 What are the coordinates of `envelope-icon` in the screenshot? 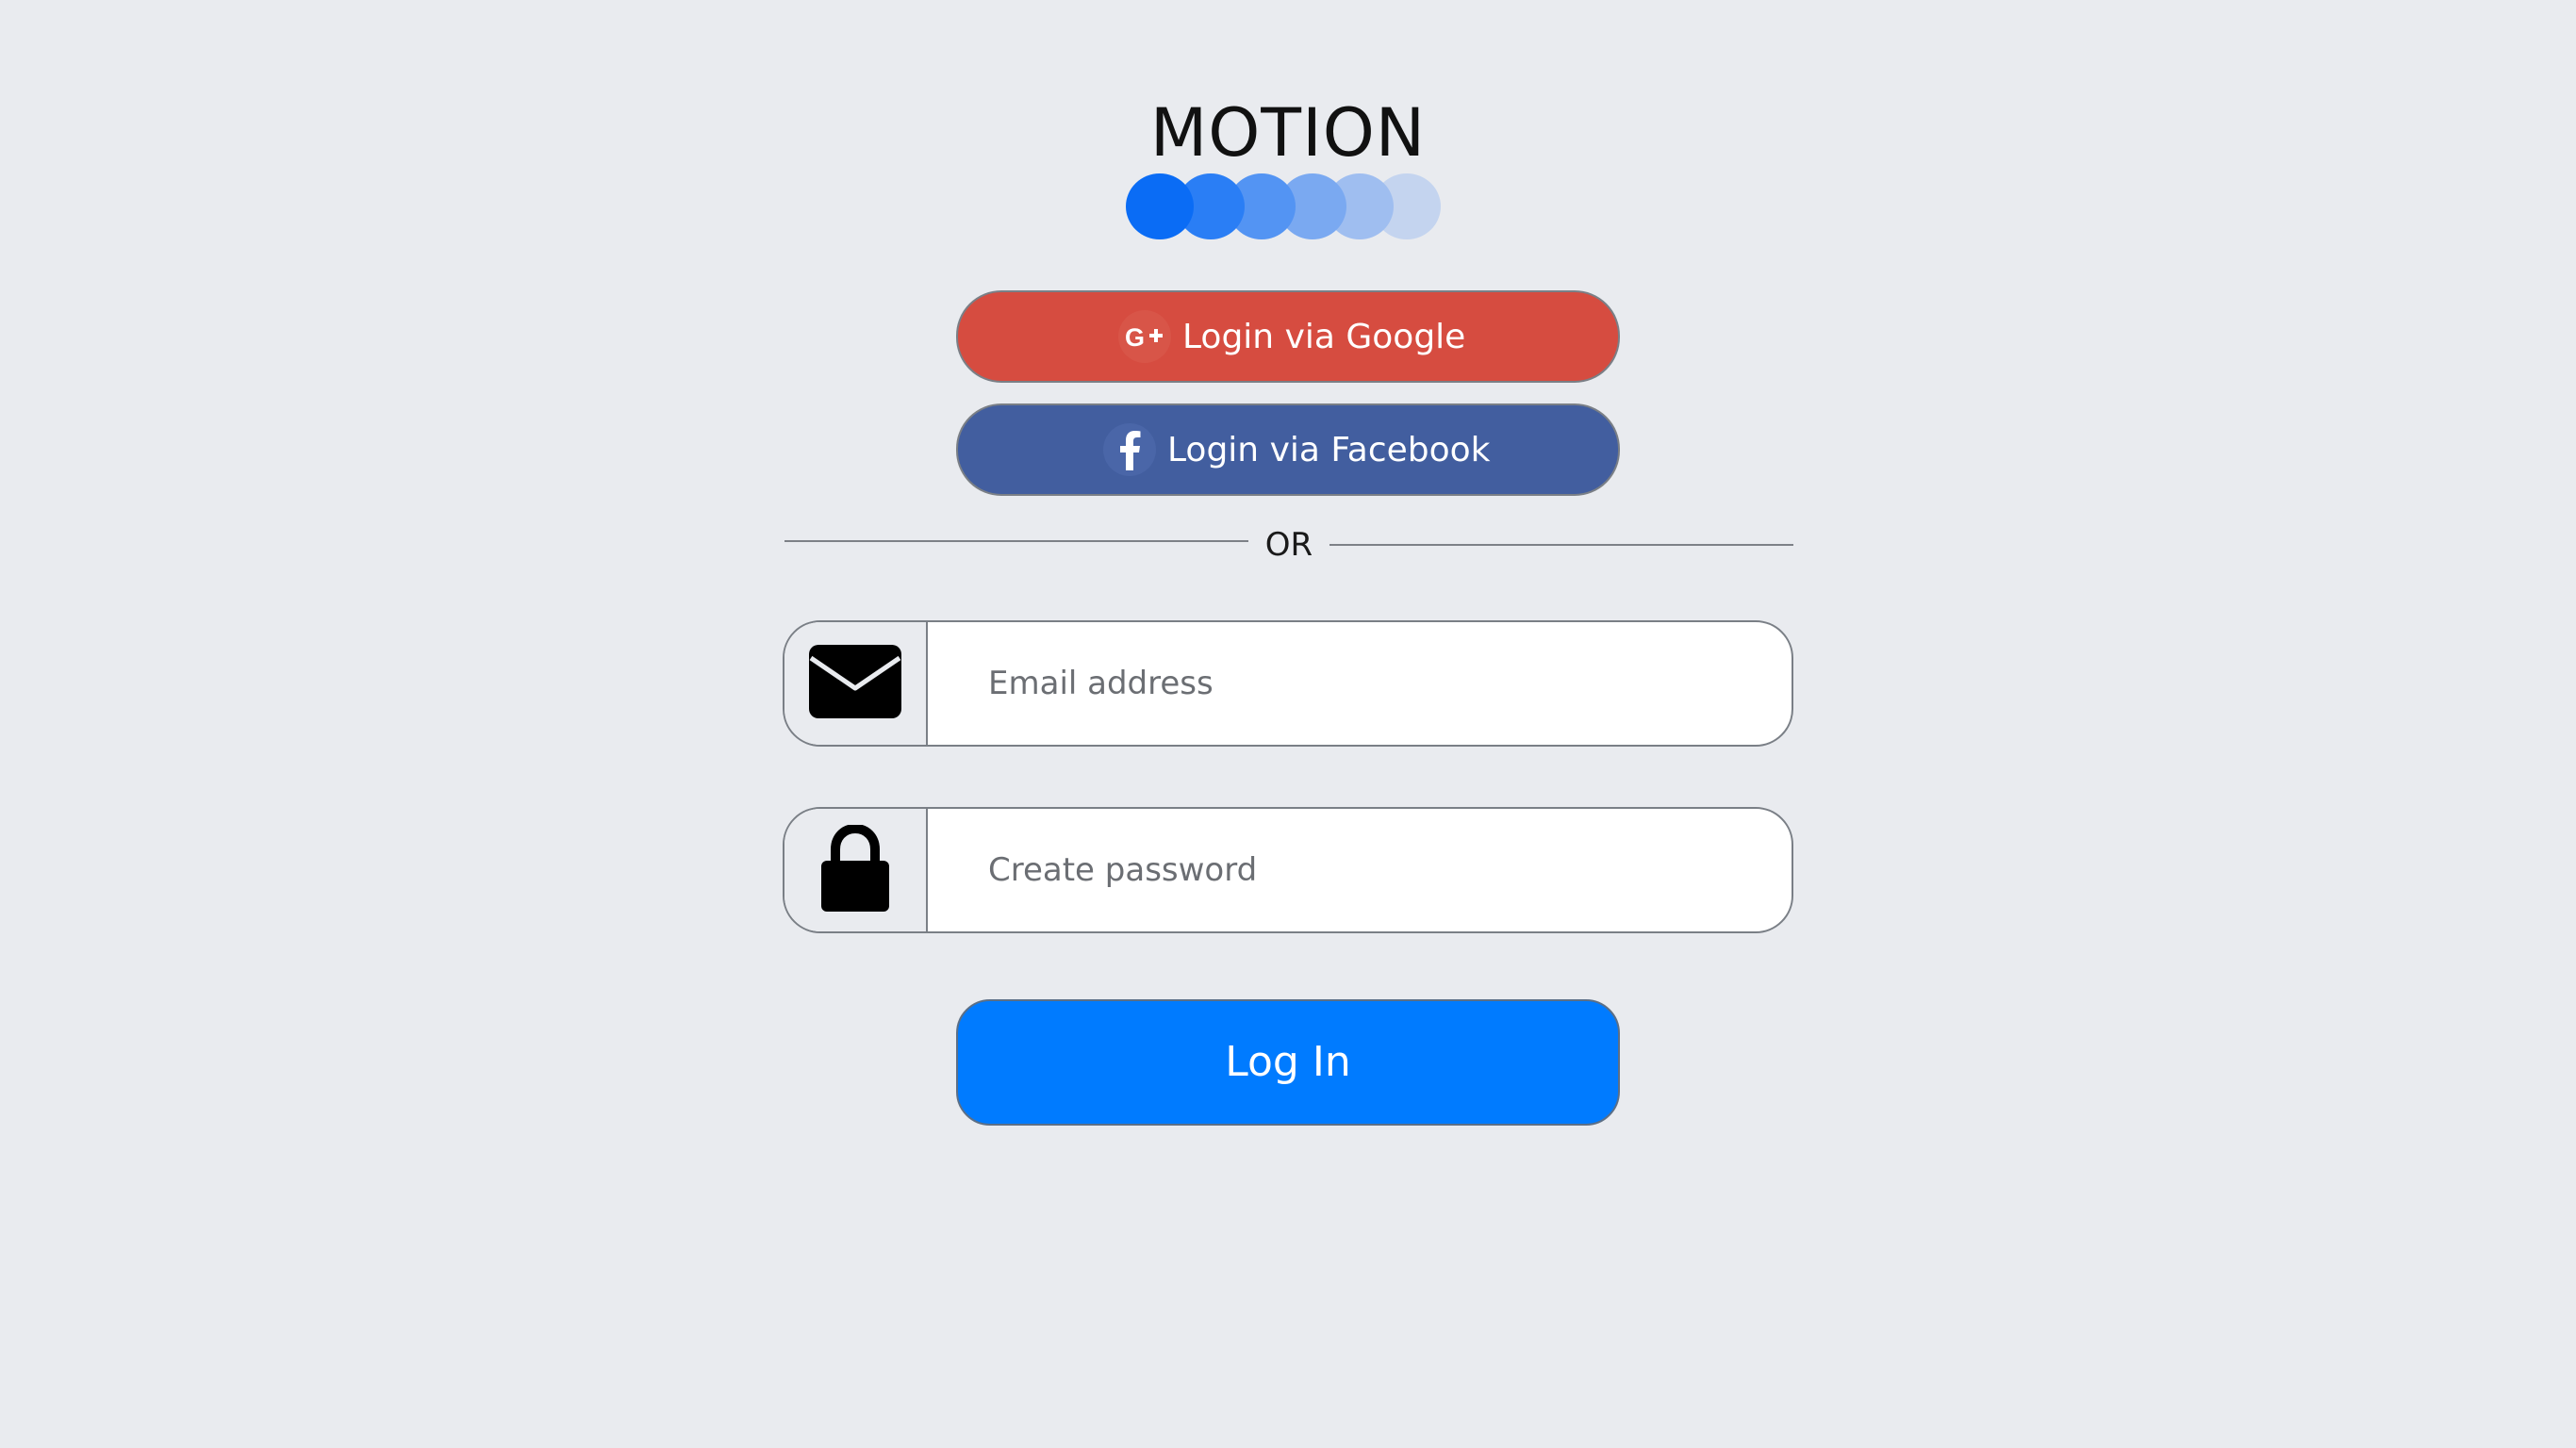 It's located at (855, 683).